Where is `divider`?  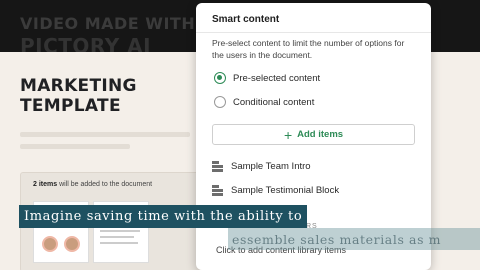
divider is located at coordinates (313, 32).